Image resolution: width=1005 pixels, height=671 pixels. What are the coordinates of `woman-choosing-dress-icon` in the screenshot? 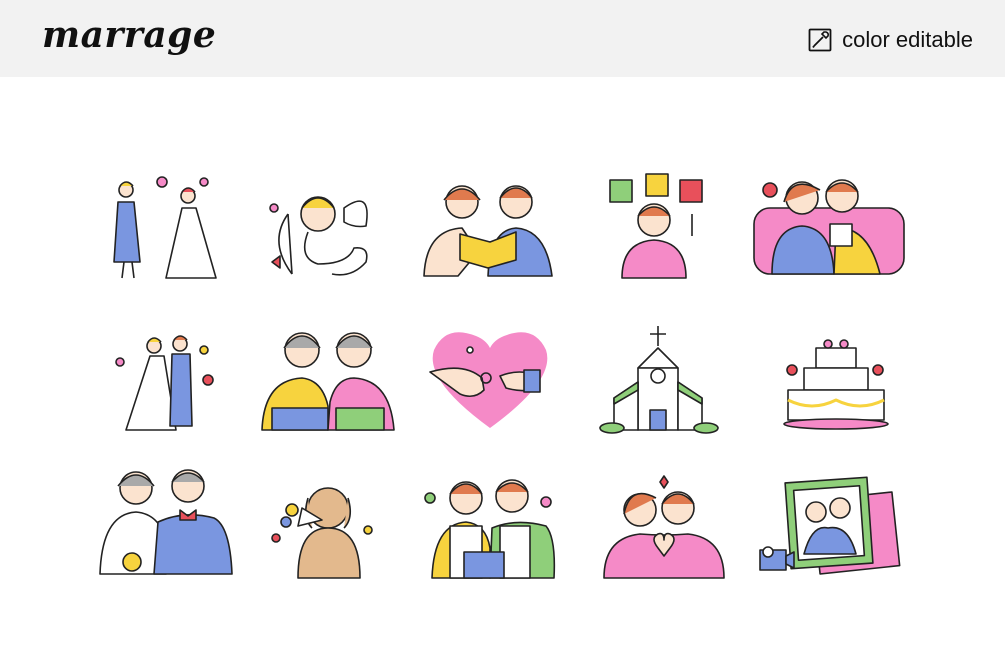 It's located at (658, 228).